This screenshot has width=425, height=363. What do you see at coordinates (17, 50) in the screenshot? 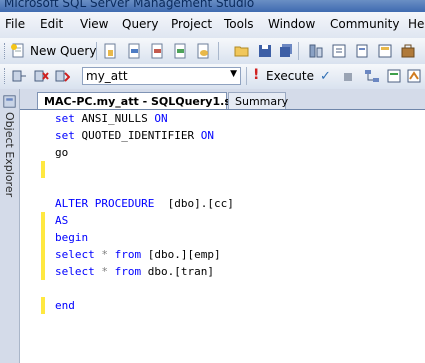
I see `new-query-icon` at bounding box center [17, 50].